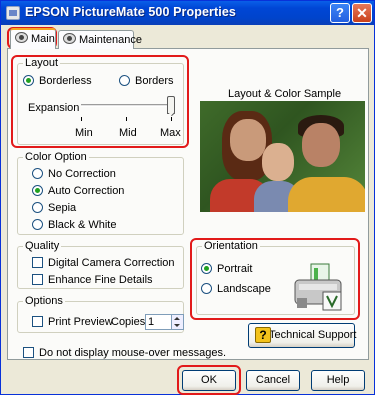 Image resolution: width=375 pixels, height=395 pixels. I want to click on technical-support-button: ? Technical Support, so click(302, 335).